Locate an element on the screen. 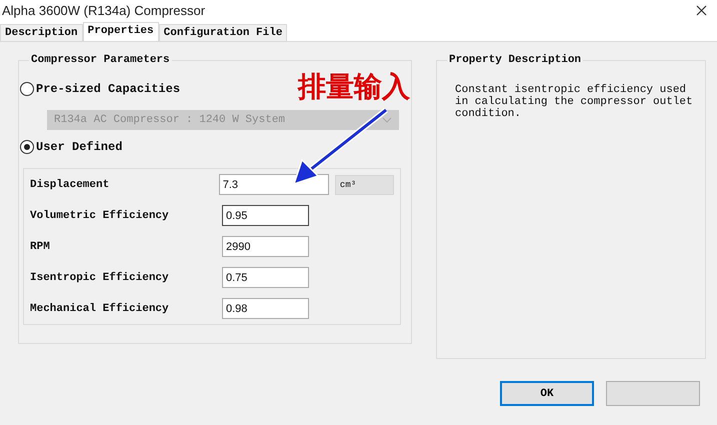 The width and height of the screenshot is (717, 425). input-field: 0.98 is located at coordinates (265, 308).